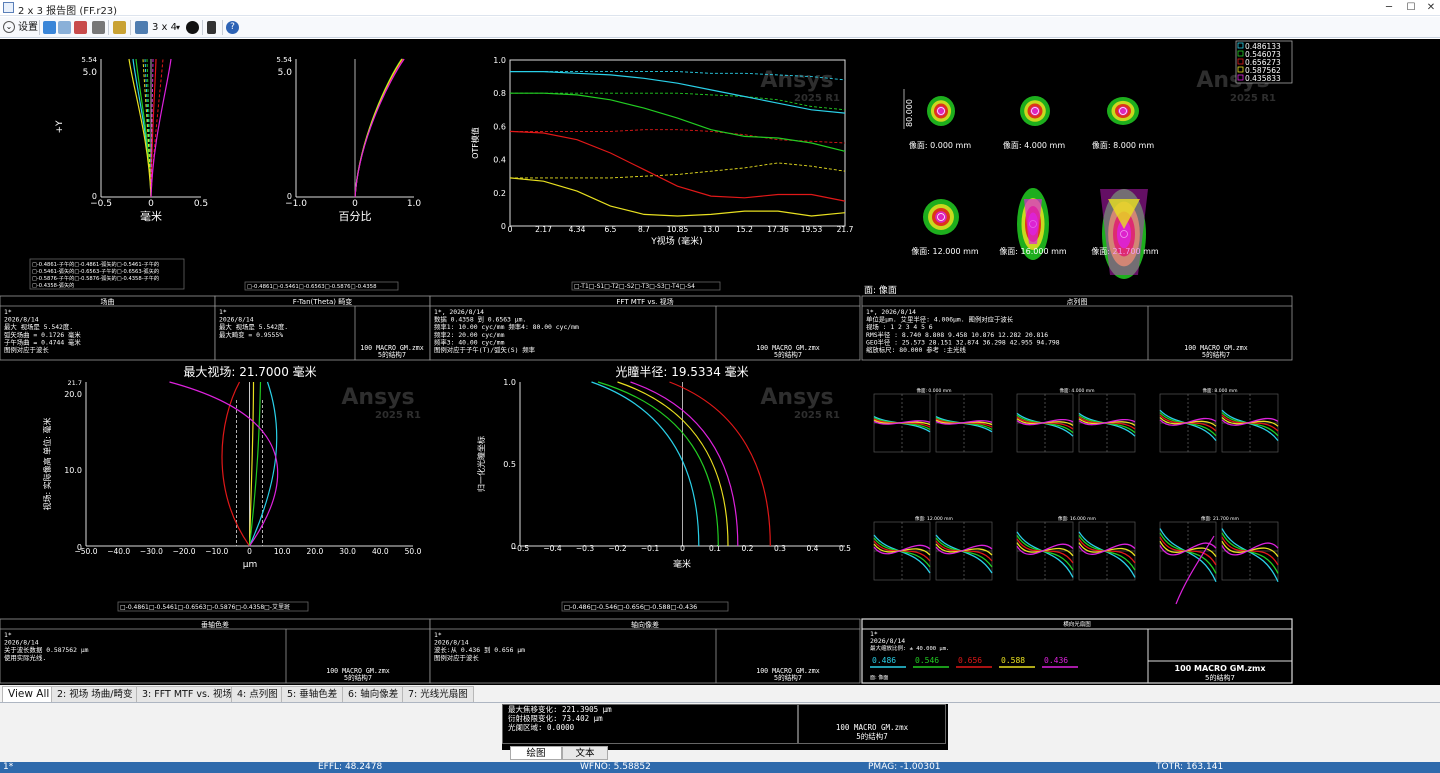  What do you see at coordinates (250, 565) in the screenshot?
I see `x-axis-label: μm` at bounding box center [250, 565].